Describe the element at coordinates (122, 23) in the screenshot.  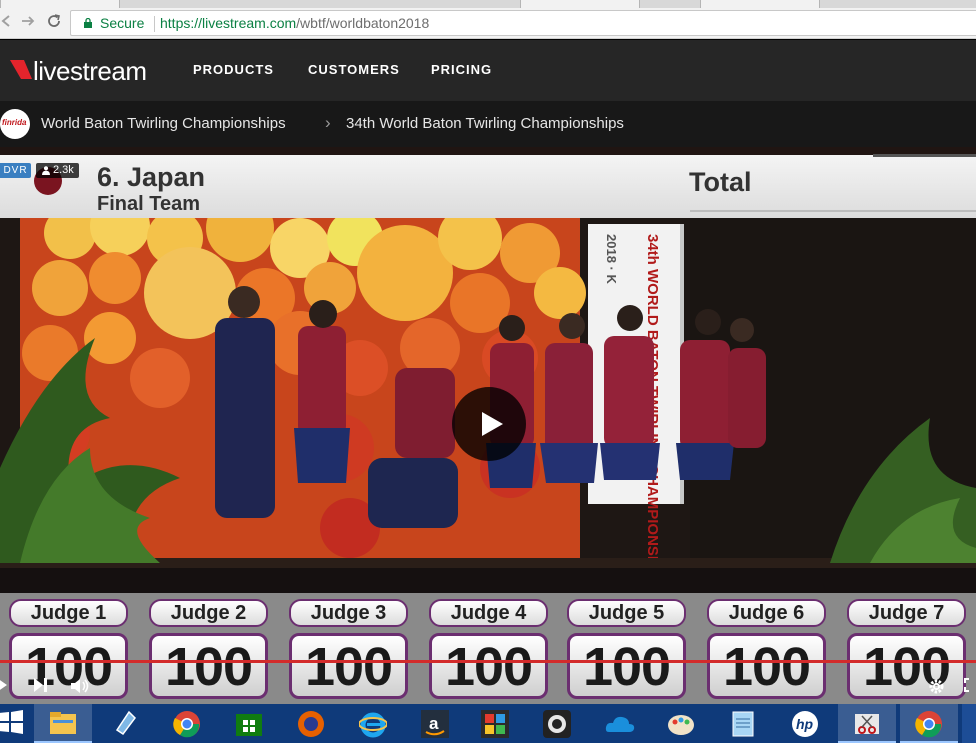
I see `secure-label: Secure` at that location.